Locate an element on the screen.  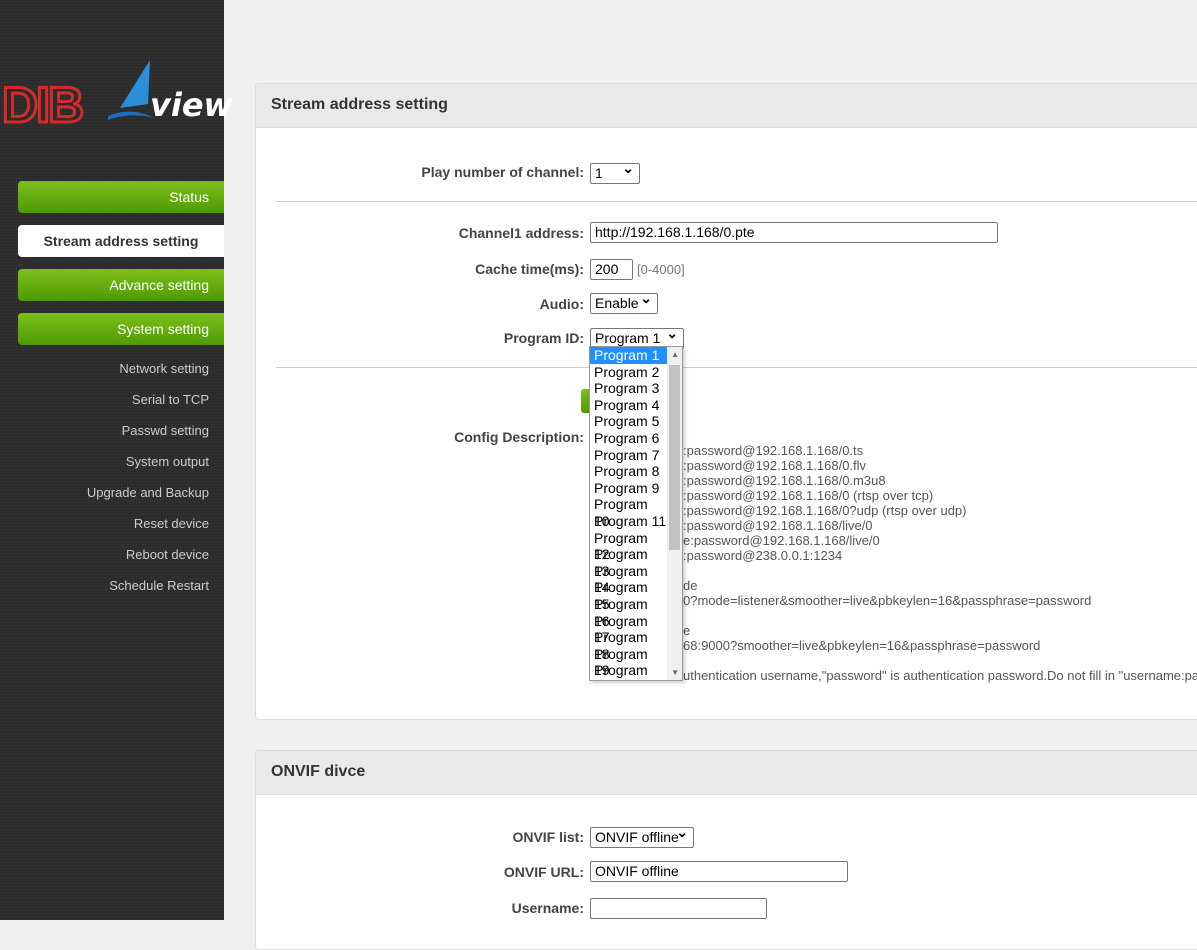
program-option: Program 6 is located at coordinates (628, 438).